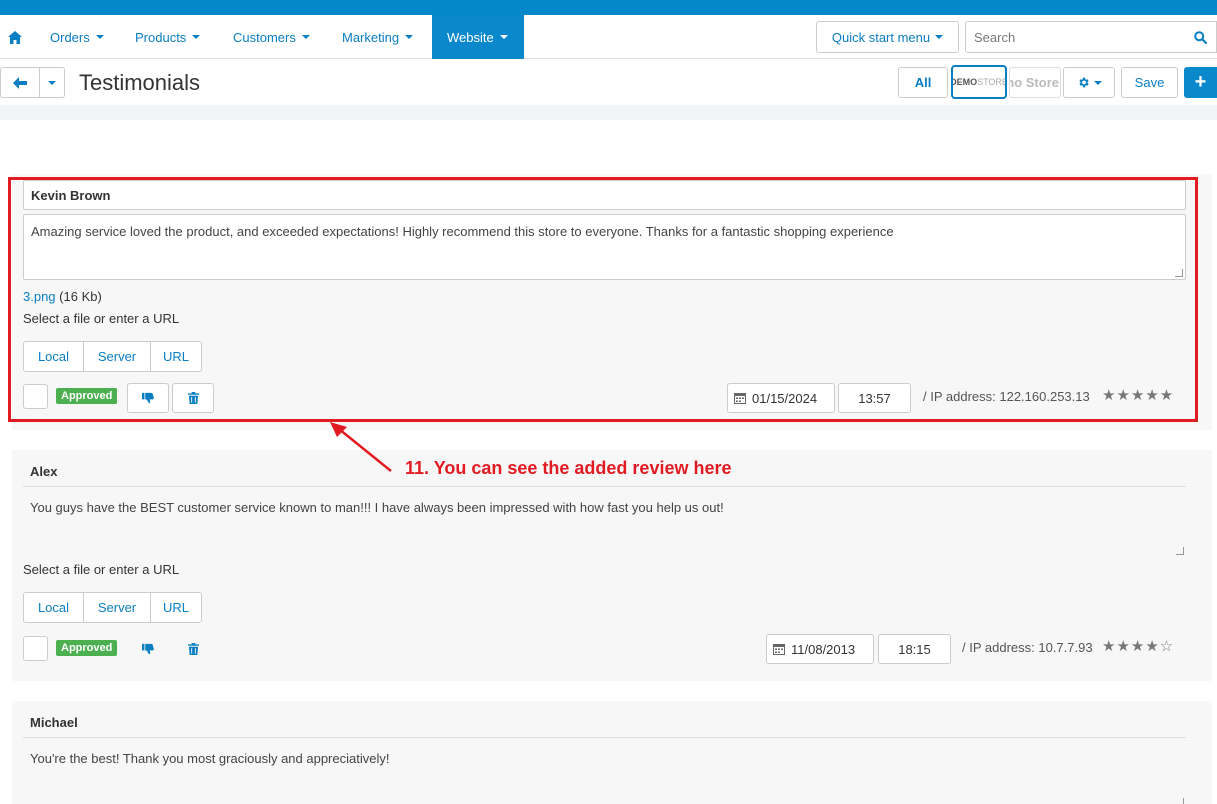  What do you see at coordinates (923, 82) in the screenshot?
I see `all-stores-button: All` at bounding box center [923, 82].